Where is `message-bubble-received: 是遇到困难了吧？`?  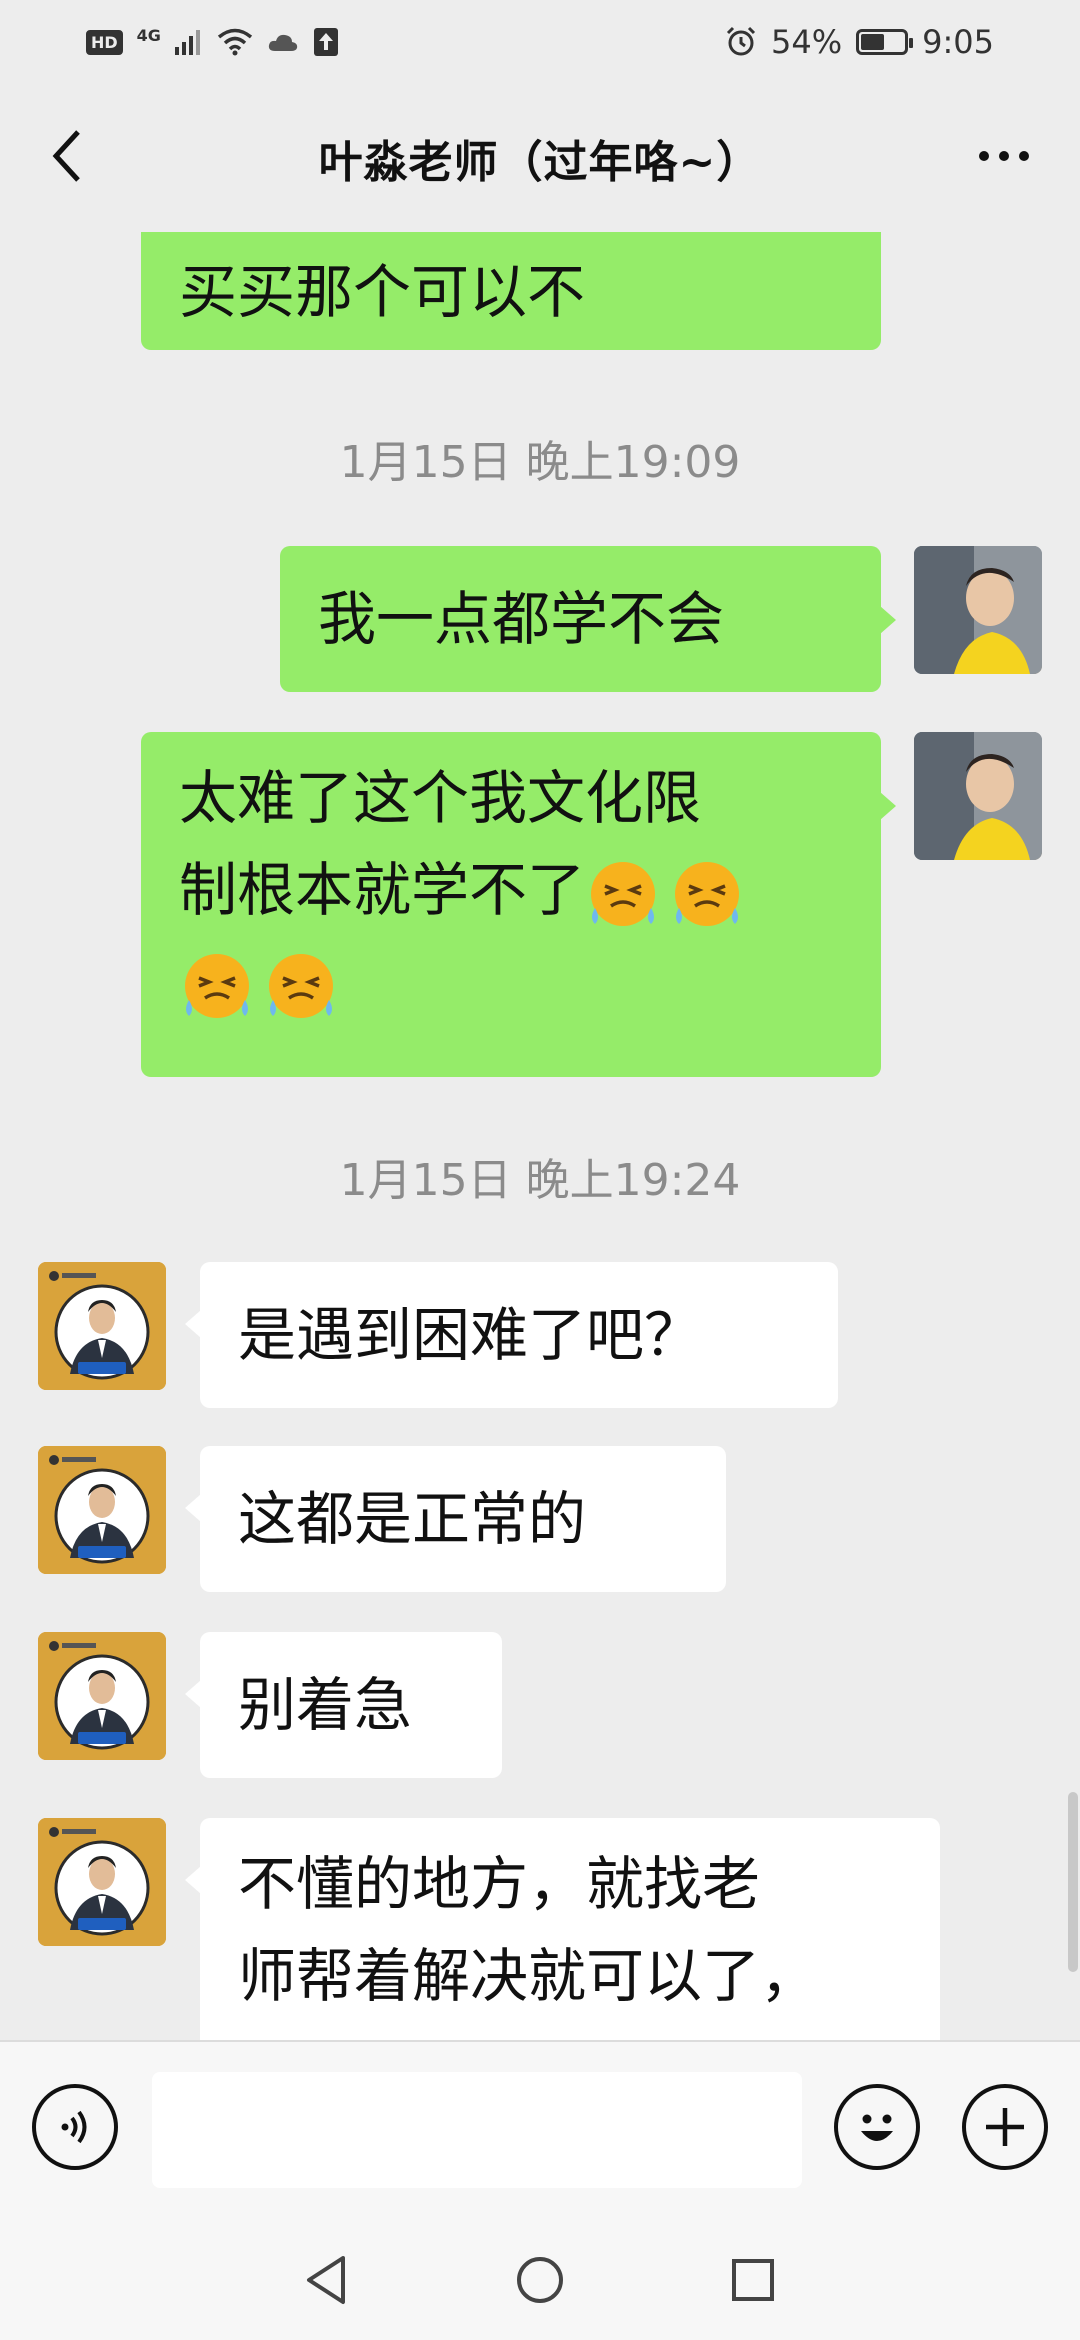 message-bubble-received: 是遇到困难了吧？ is located at coordinates (519, 1335).